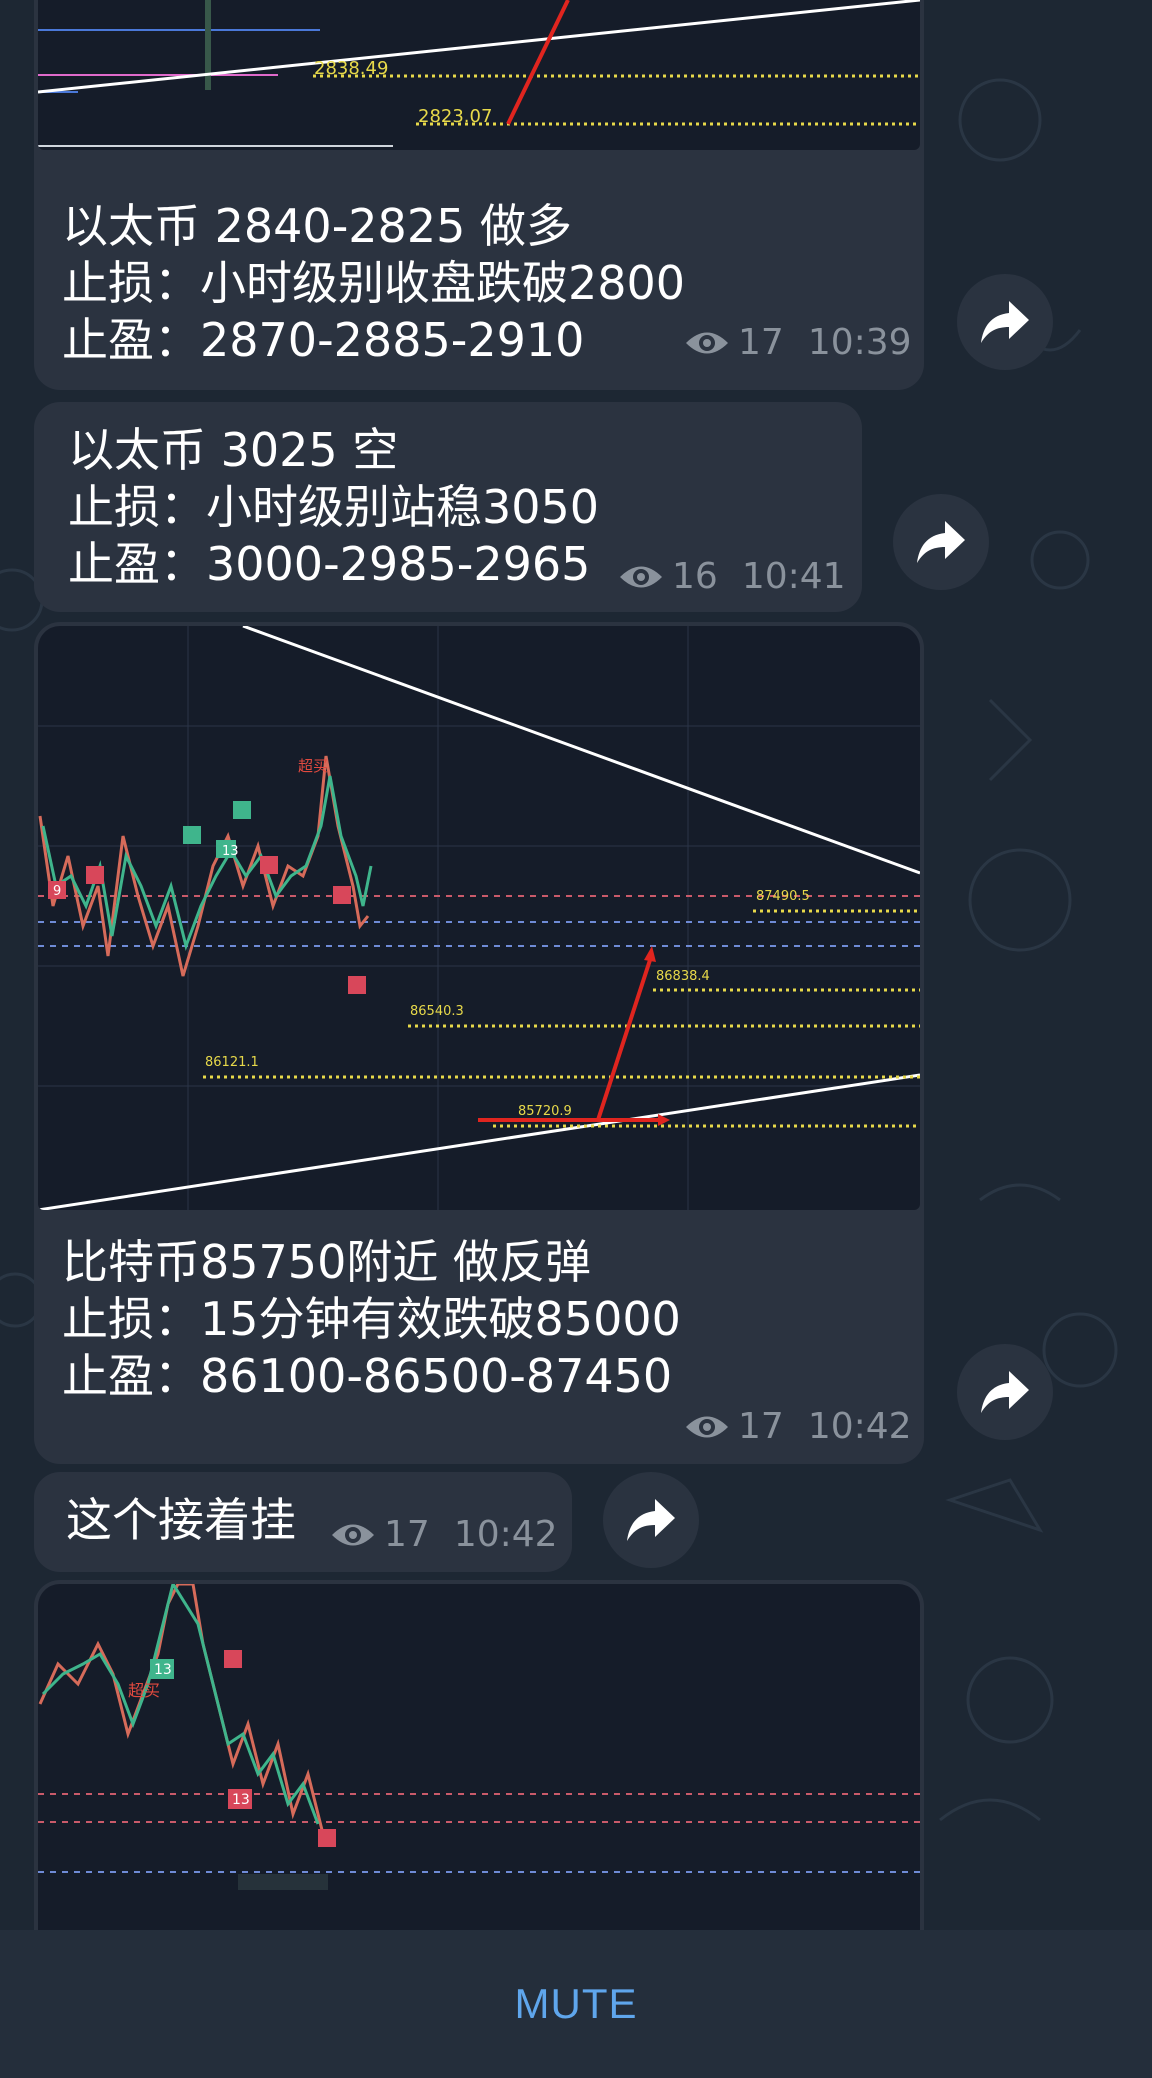 This screenshot has width=1152, height=2078. What do you see at coordinates (581, 750) in the screenshot?
I see `chart-resistance-line` at bounding box center [581, 750].